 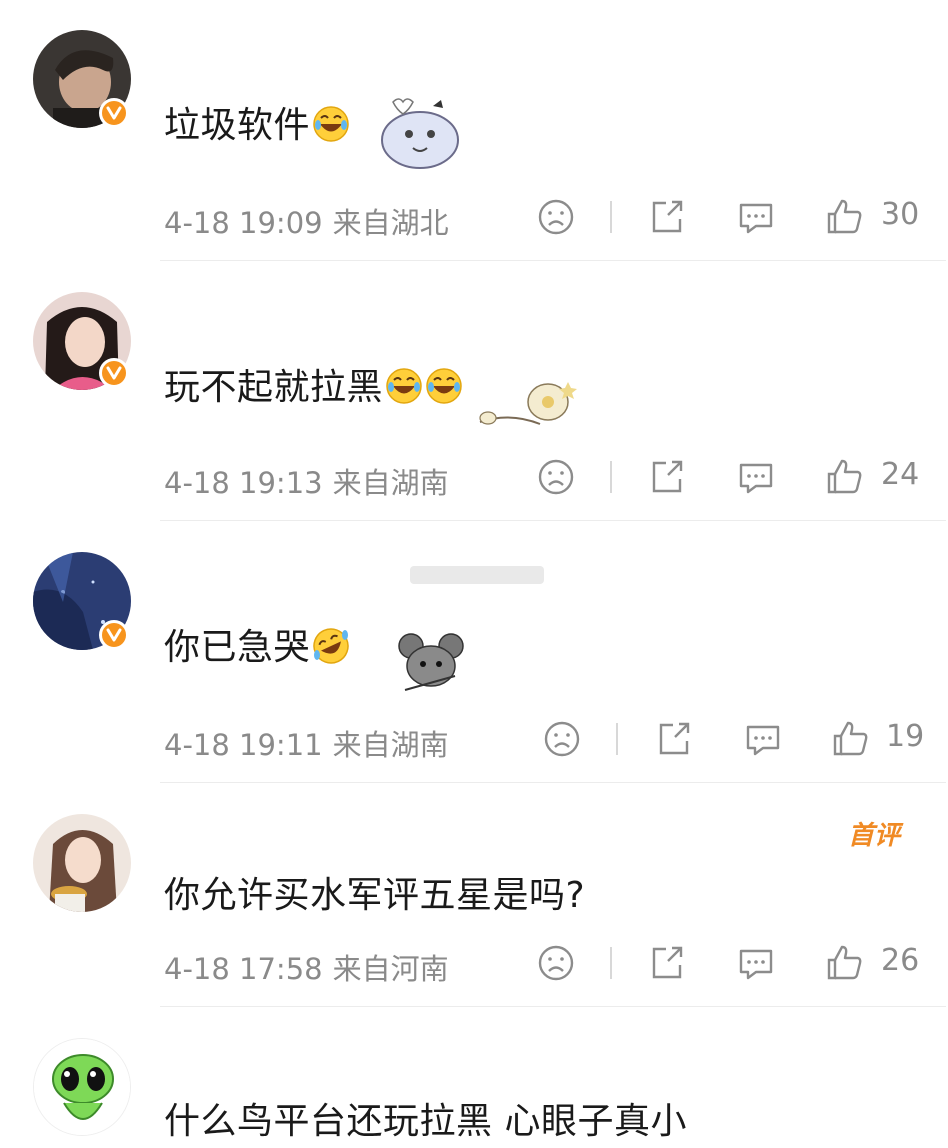 I want to click on flower-sticker-icon, so click(x=510, y=405).